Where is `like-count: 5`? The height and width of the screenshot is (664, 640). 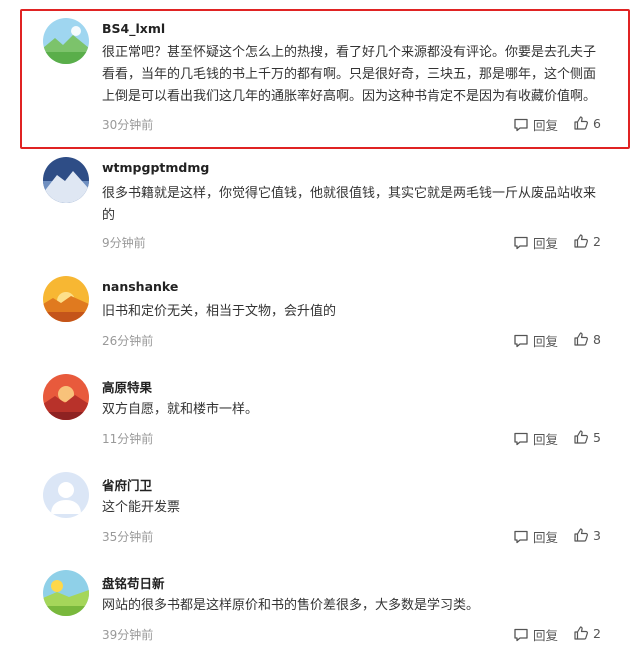
like-count: 5 is located at coordinates (597, 437).